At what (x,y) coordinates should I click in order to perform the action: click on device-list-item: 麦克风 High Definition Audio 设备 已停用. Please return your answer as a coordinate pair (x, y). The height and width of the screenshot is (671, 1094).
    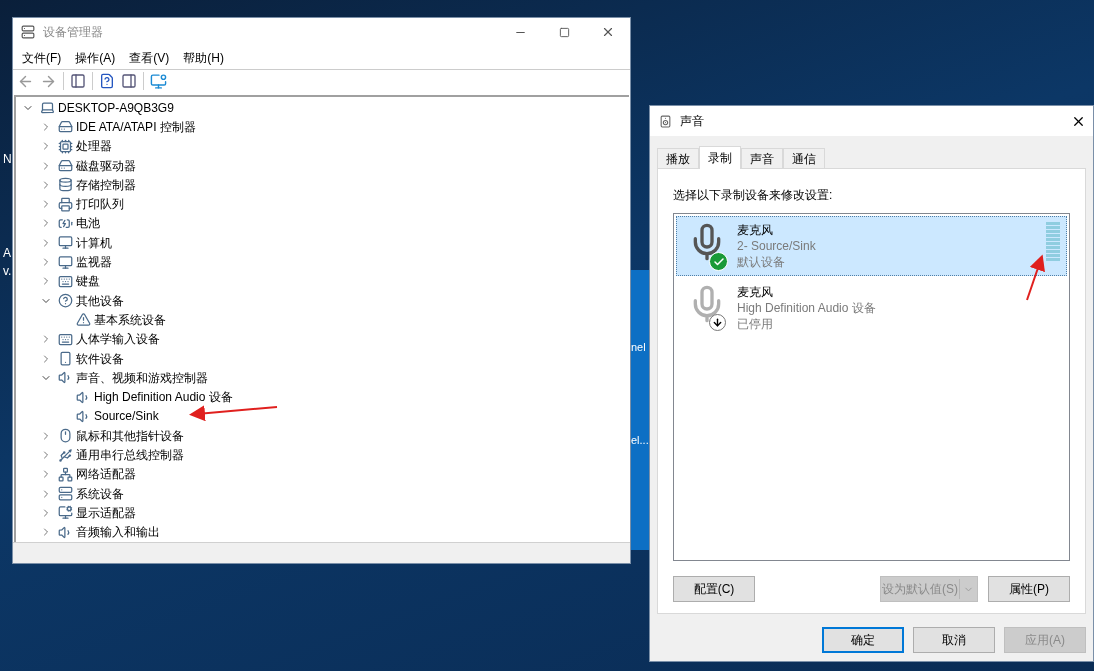
    Looking at the image, I should click on (871, 308).